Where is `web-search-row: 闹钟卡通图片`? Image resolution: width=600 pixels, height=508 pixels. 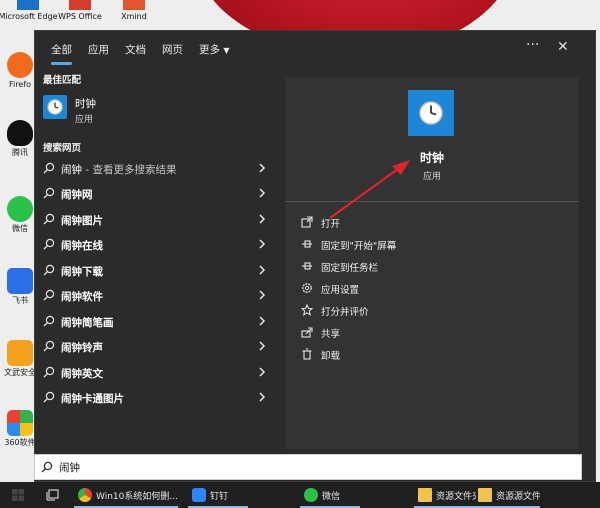 web-search-row: 闹钟卡通图片 is located at coordinates (156, 398).